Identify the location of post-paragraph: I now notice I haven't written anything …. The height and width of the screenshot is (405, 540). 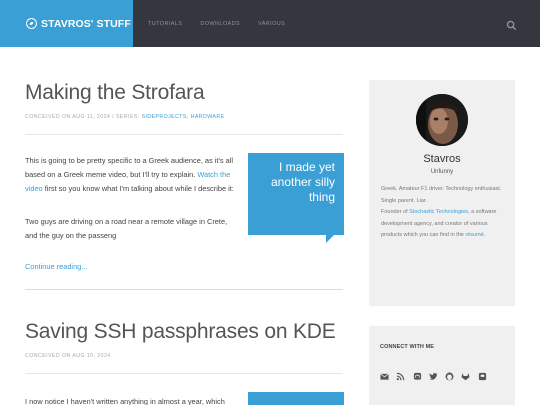
(125, 401).